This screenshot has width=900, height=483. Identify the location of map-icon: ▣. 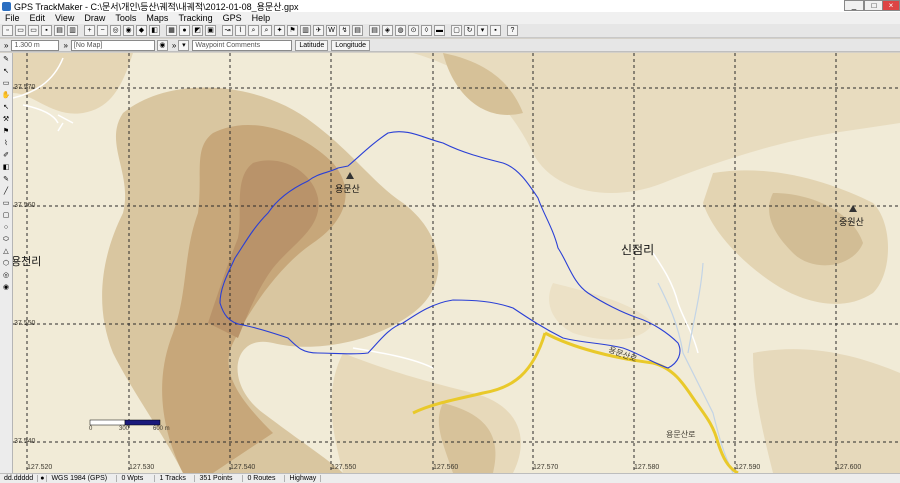
(210, 30).